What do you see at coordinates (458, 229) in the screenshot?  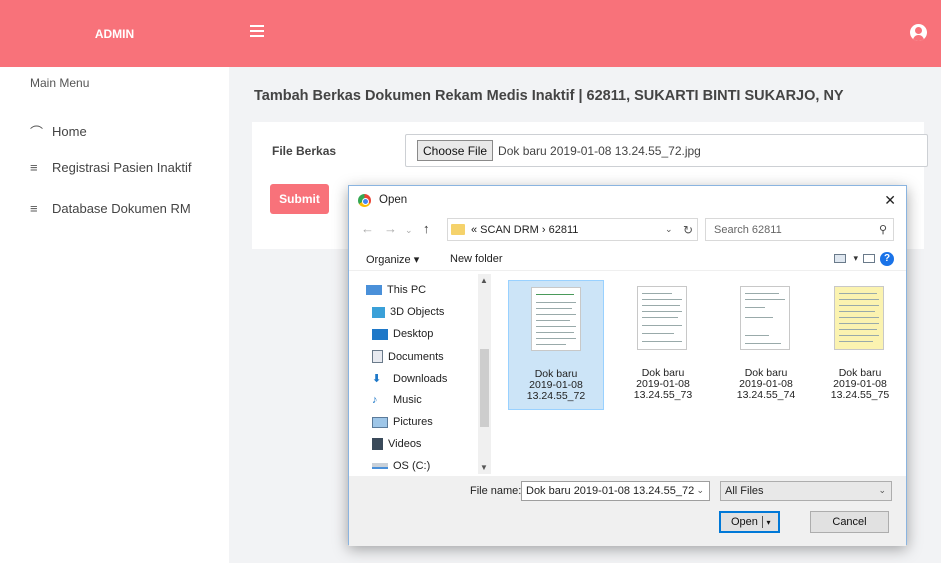 I see `folder-icon` at bounding box center [458, 229].